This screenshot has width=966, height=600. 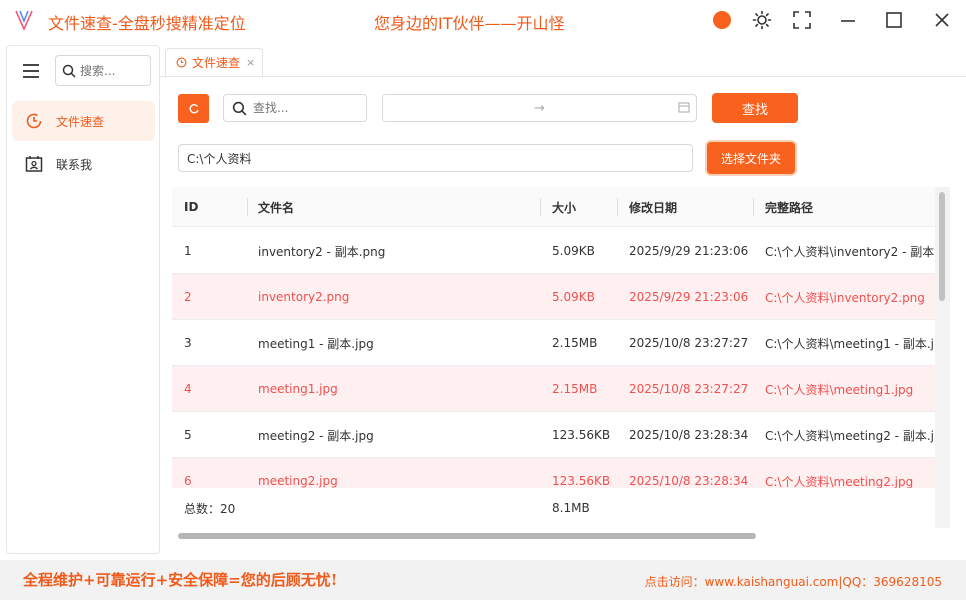 I want to click on sidebar-item-contact: 联系我, so click(x=83, y=164).